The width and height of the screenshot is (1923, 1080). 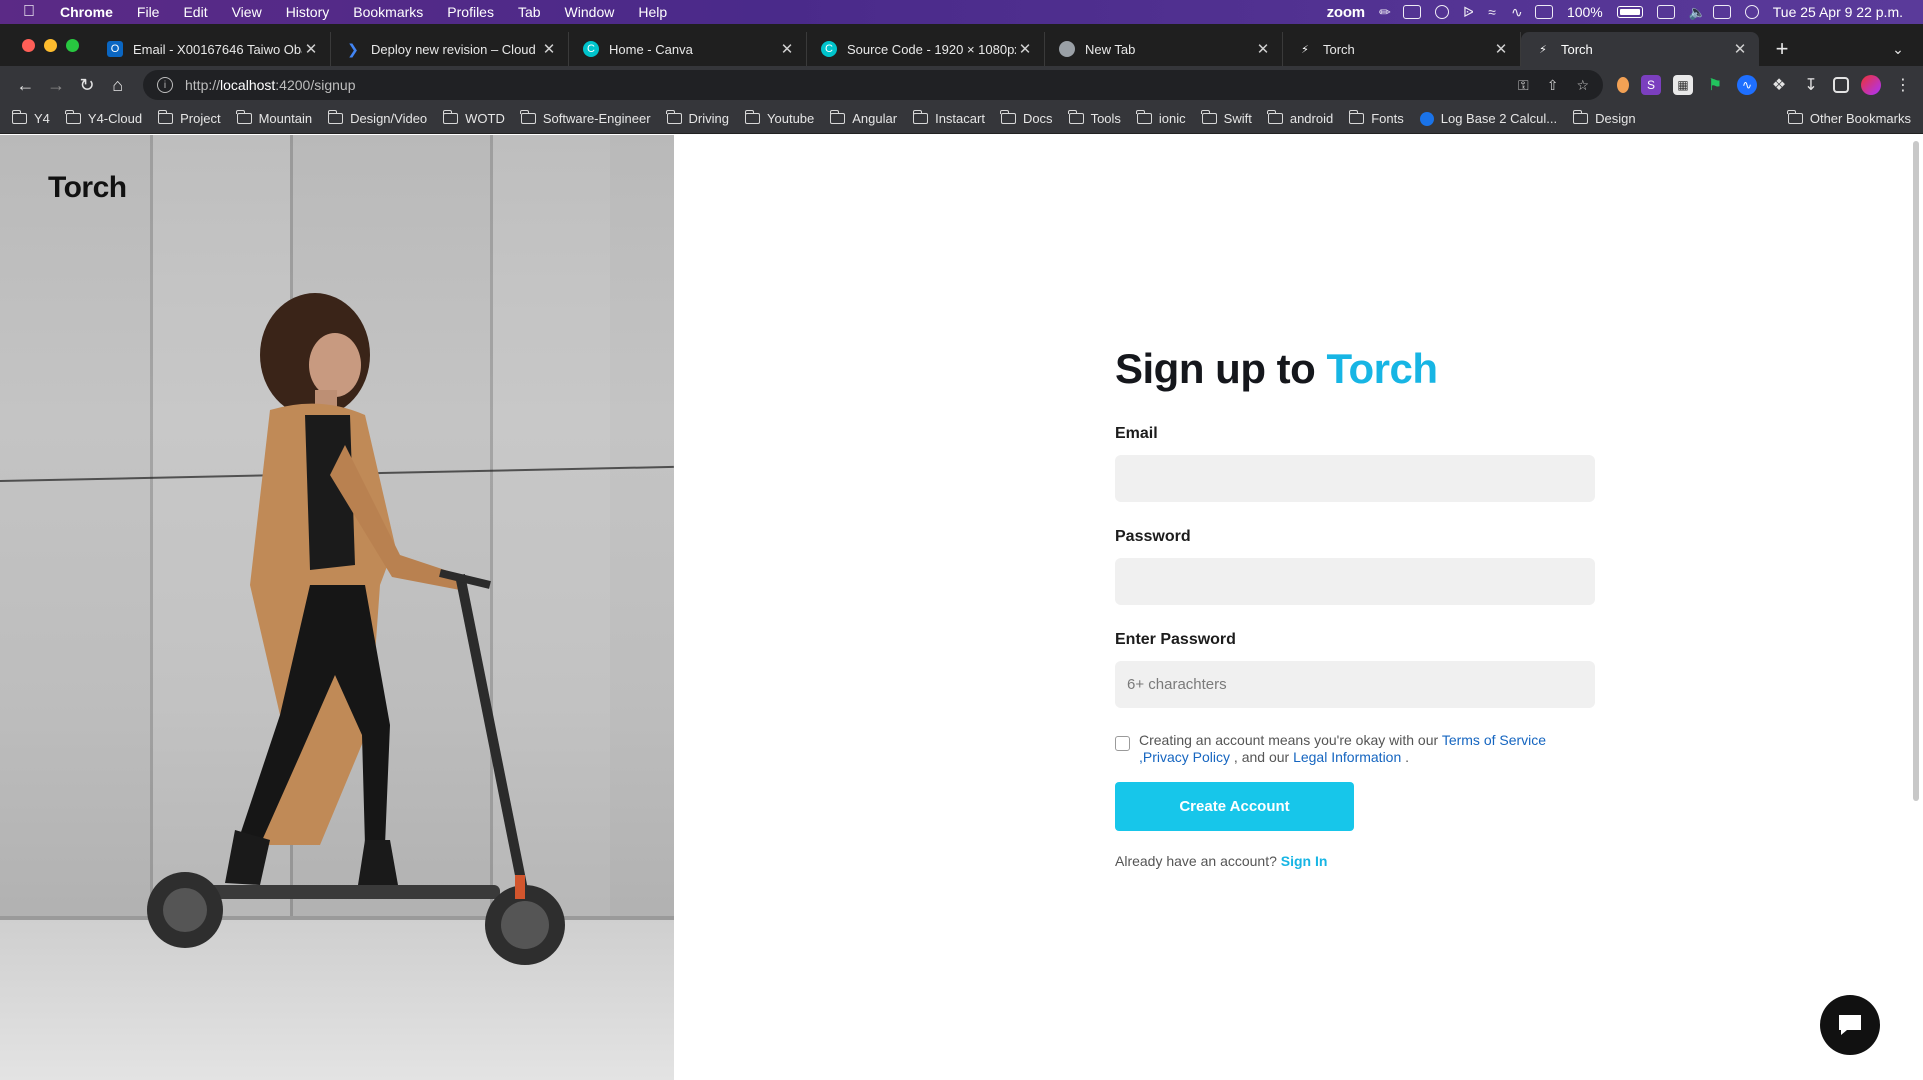 What do you see at coordinates (1468, 12) in the screenshot?
I see `bluetooth-icon: ᐉ` at bounding box center [1468, 12].